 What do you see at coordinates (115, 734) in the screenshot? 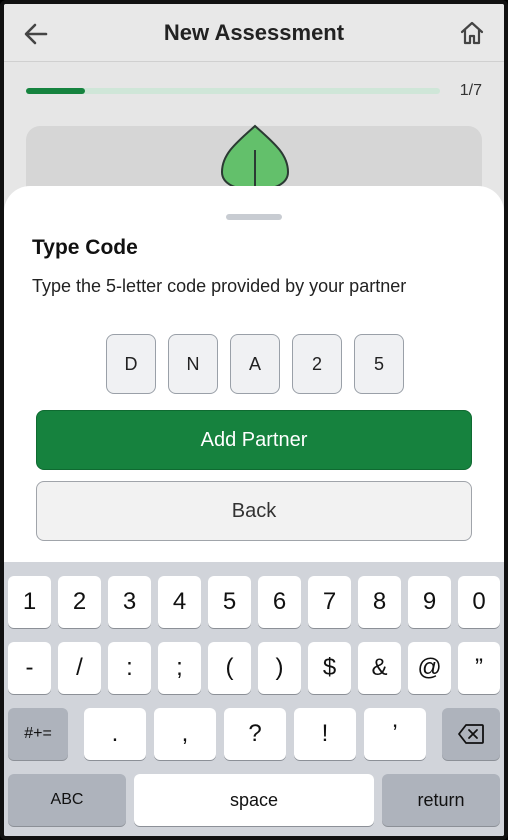
I see `key-period: .` at bounding box center [115, 734].